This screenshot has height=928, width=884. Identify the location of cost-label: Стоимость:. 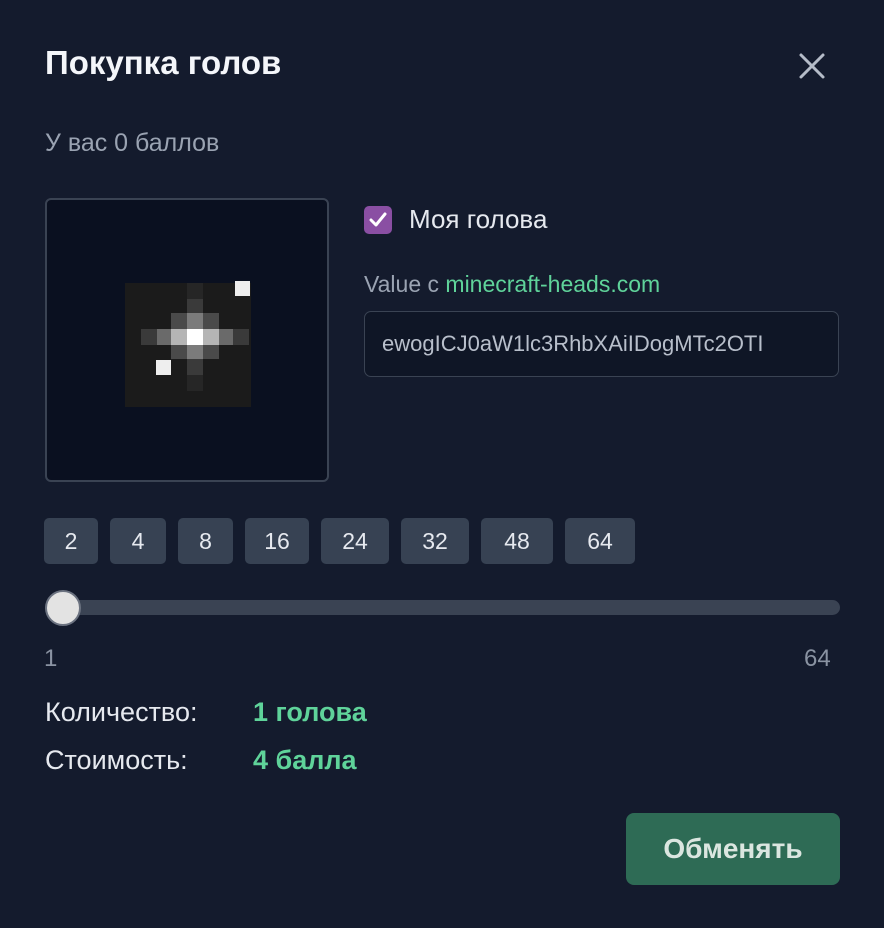
(116, 760).